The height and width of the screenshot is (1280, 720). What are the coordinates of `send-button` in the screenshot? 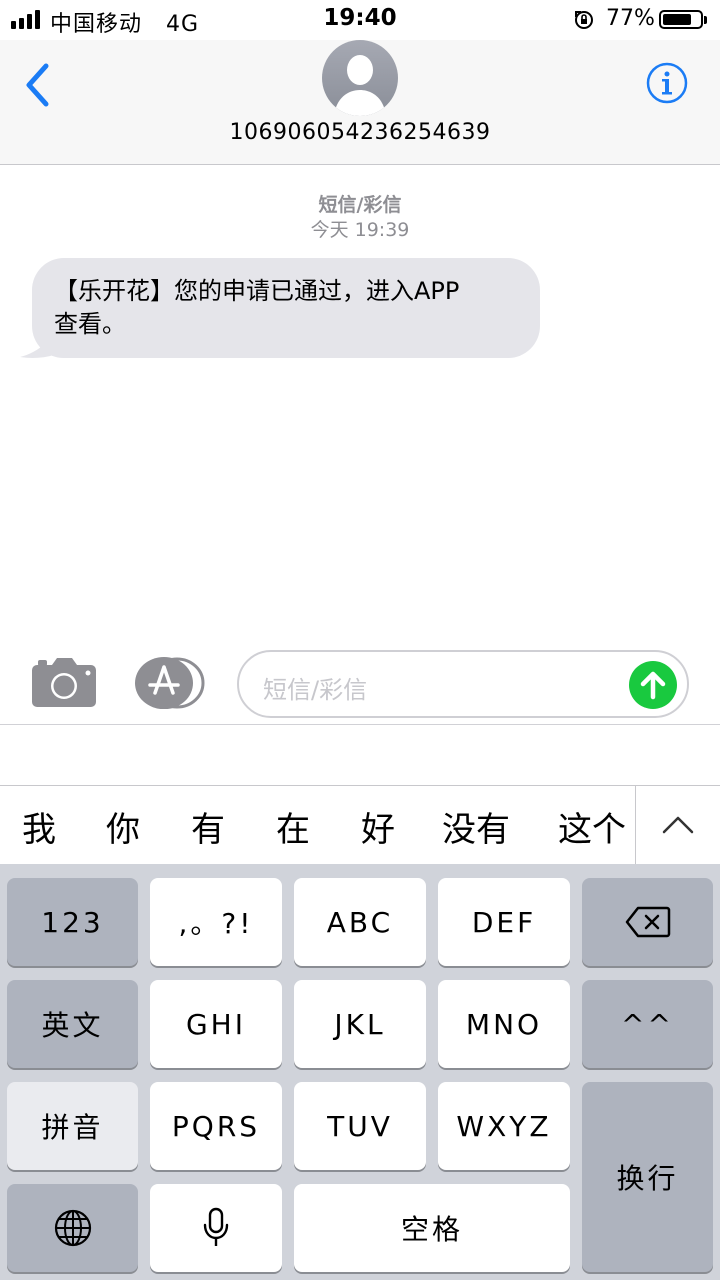 It's located at (653, 685).